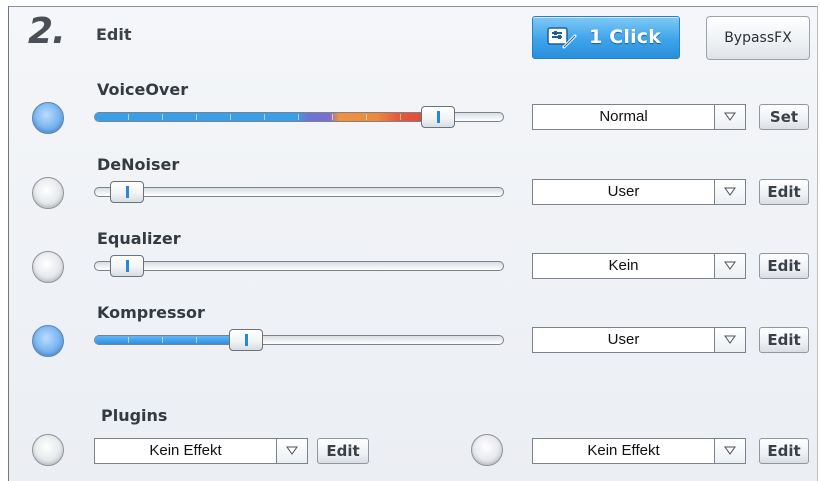  What do you see at coordinates (48, 341) in the screenshot?
I see `kompressor-toggle` at bounding box center [48, 341].